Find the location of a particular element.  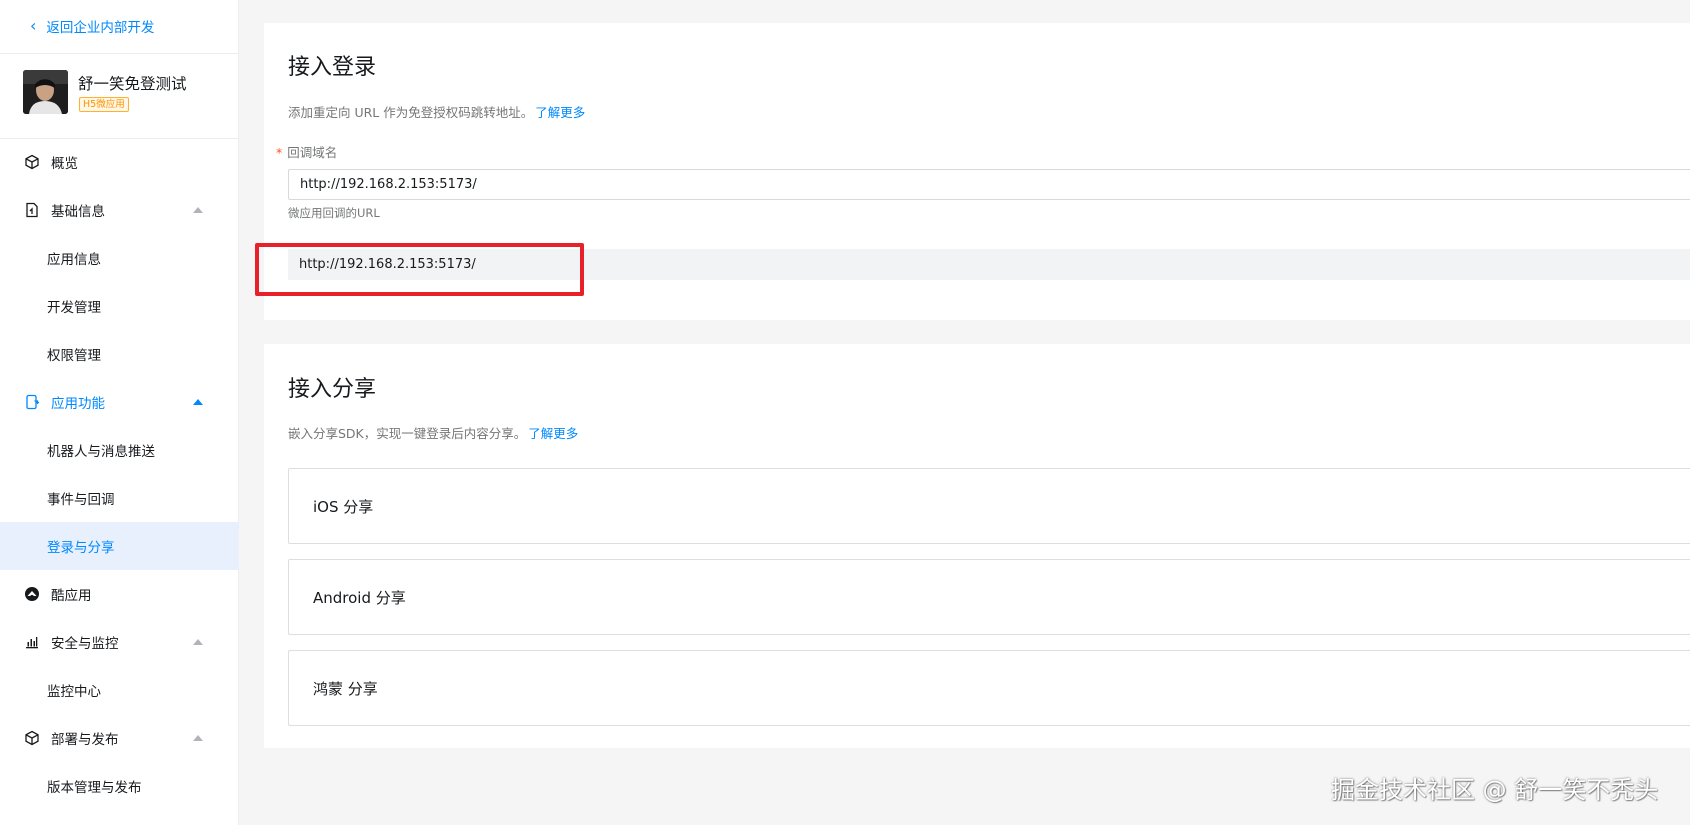

sidebar-item-bot-messages: 机器人与消息推送 is located at coordinates (119, 450).